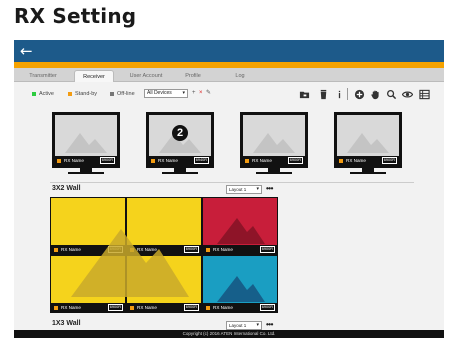 This screenshot has height=338, width=456. I want to click on legend-offline: Off-line, so click(122, 94).